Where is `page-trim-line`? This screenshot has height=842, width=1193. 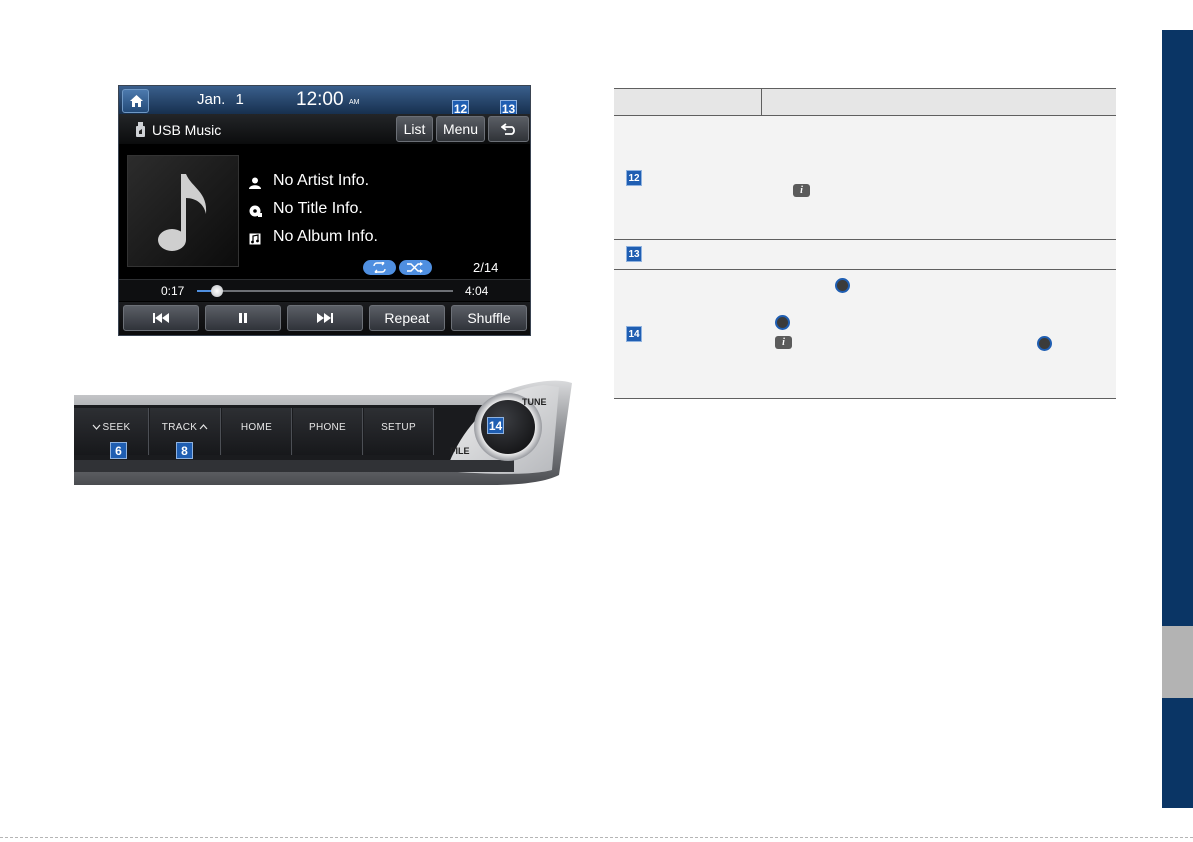 page-trim-line is located at coordinates (596, 837).